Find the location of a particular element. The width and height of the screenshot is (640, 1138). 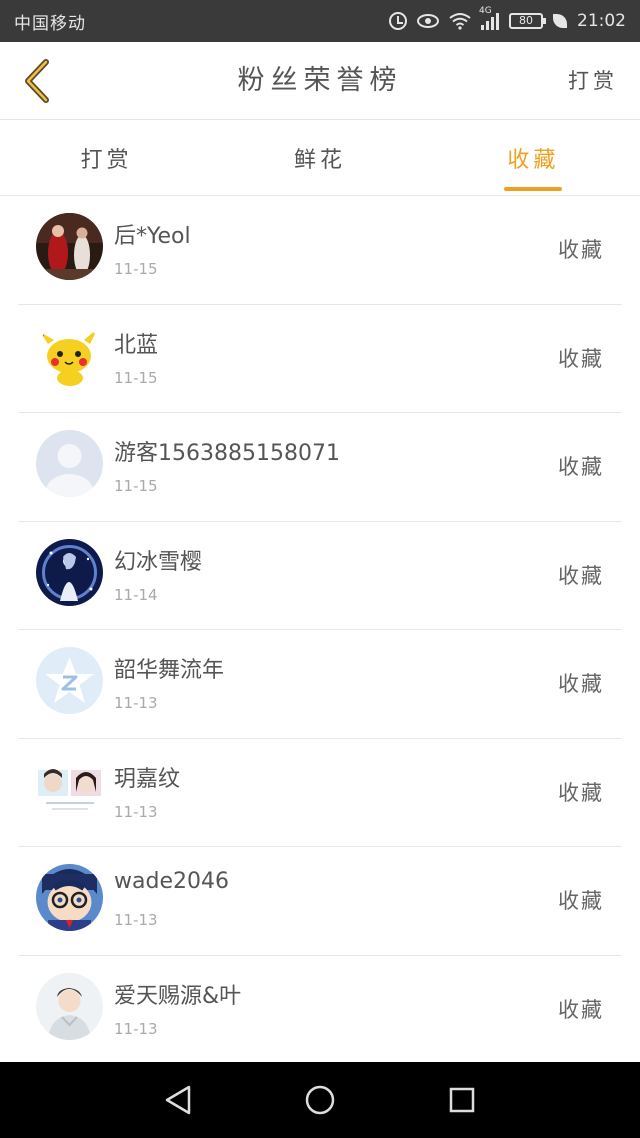

fan-name: 幻冰雪樱 is located at coordinates (158, 562).